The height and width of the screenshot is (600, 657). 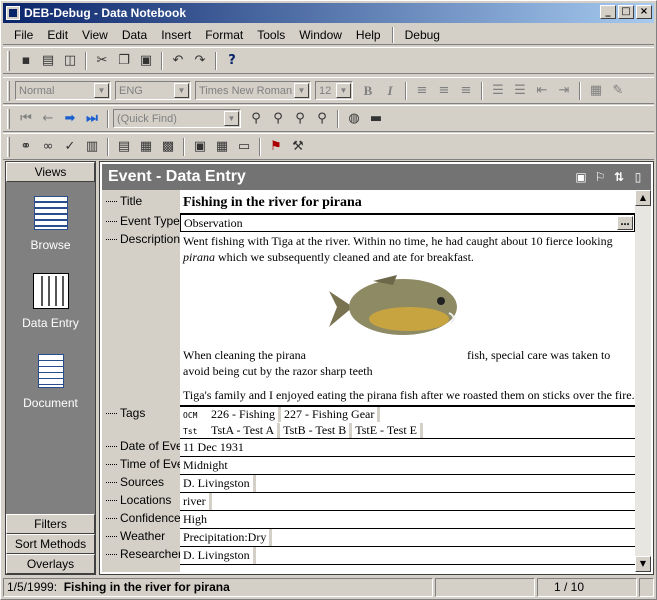 I want to click on maximize-button: □, so click(x=626, y=12).